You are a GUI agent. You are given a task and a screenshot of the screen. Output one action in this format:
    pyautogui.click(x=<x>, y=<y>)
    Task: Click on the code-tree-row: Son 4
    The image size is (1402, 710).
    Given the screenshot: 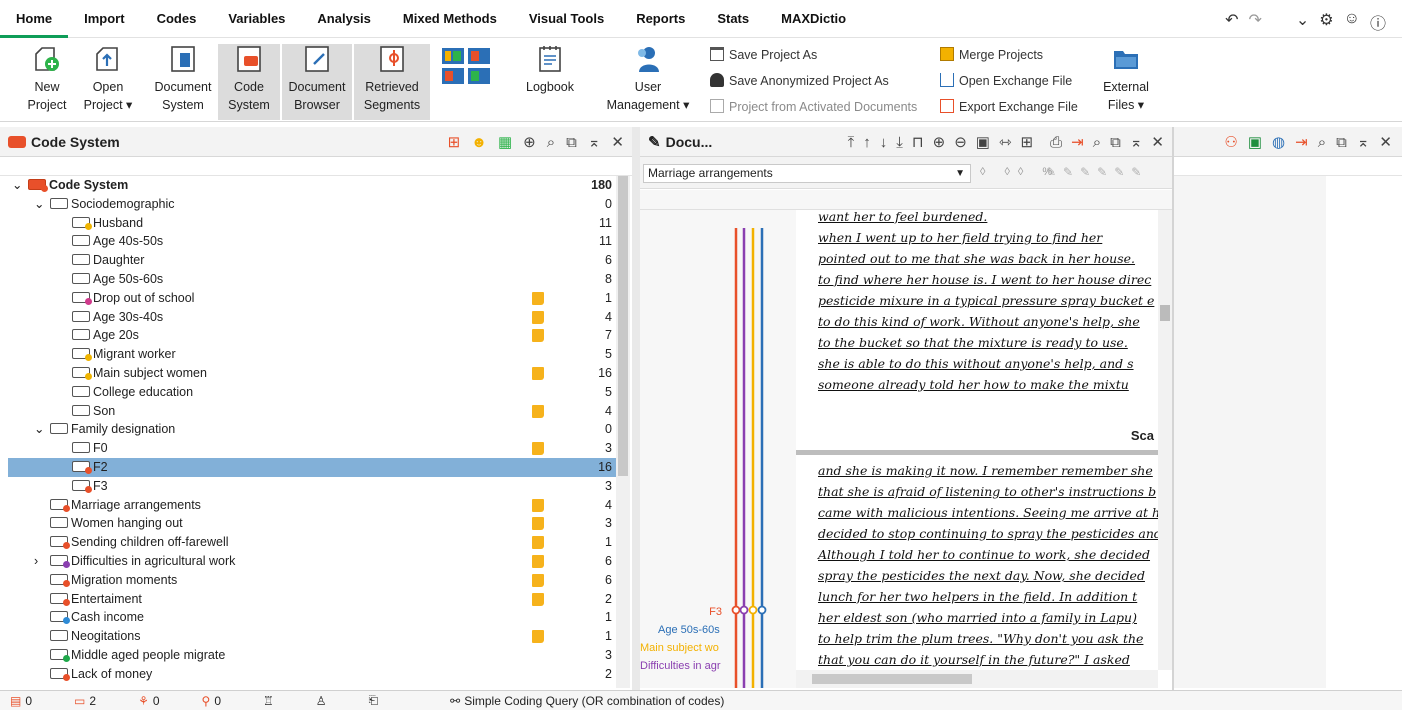 What is the action you would take?
    pyautogui.click(x=312, y=411)
    